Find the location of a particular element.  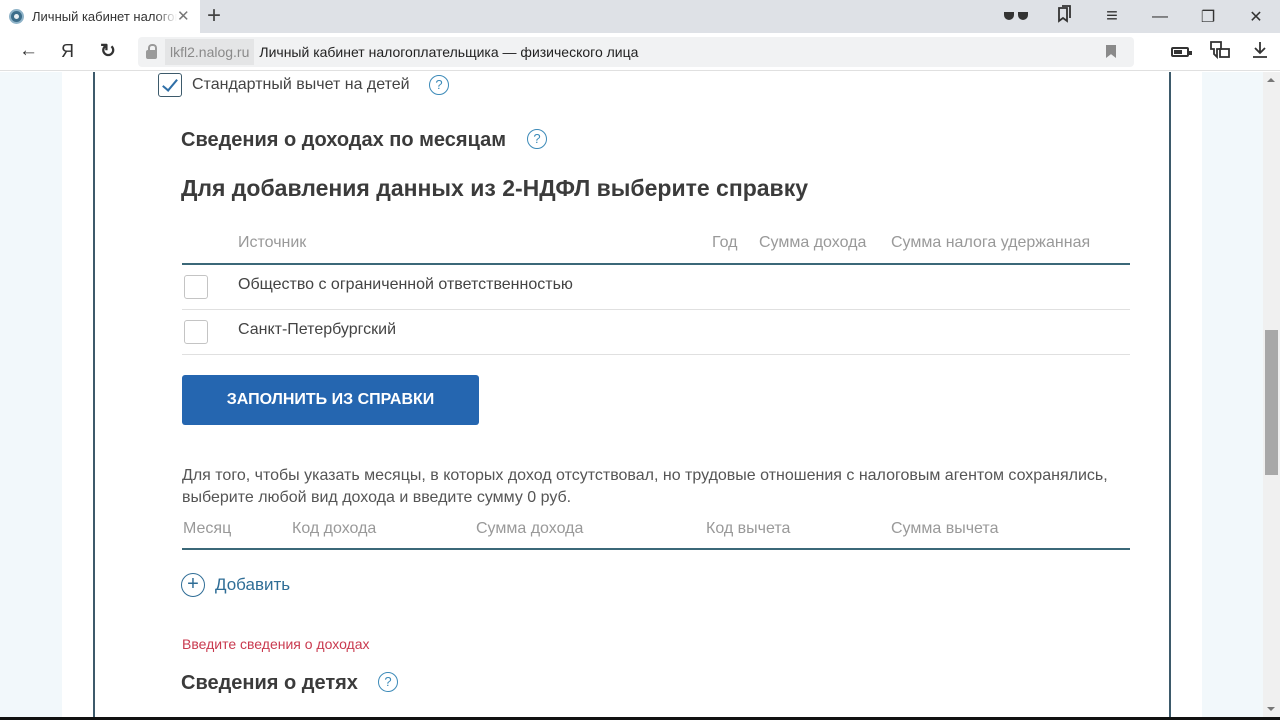

column-header-deduction-code: Код вычета is located at coordinates (748, 528).